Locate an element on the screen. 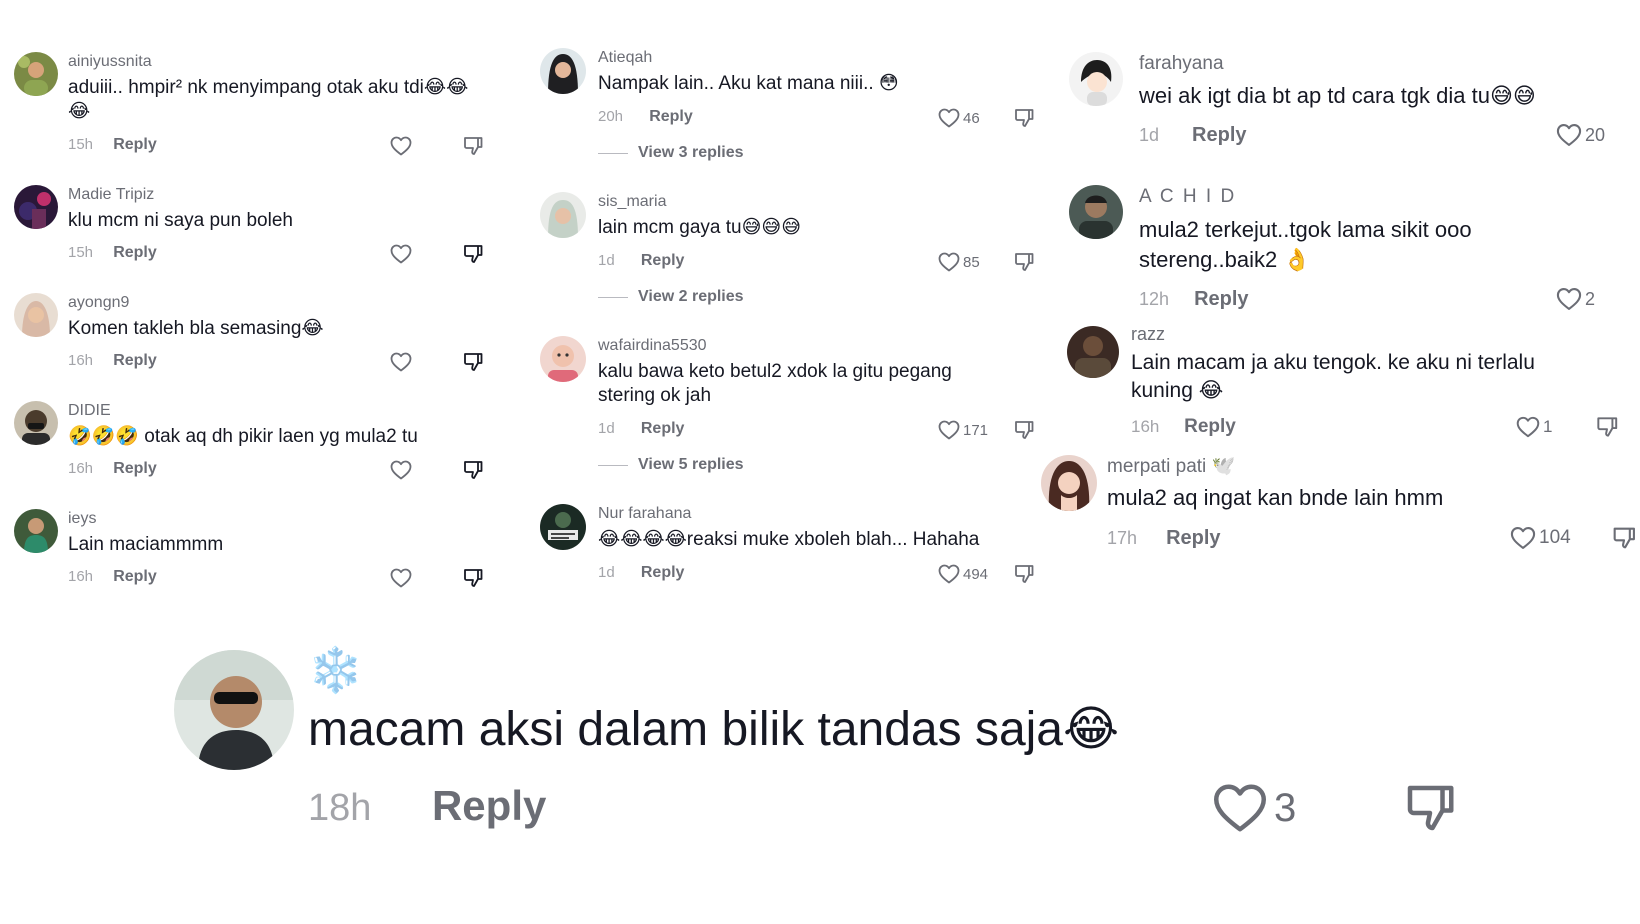  comment-text: klu mcm ni saya pun boleh is located at coordinates (180, 220).